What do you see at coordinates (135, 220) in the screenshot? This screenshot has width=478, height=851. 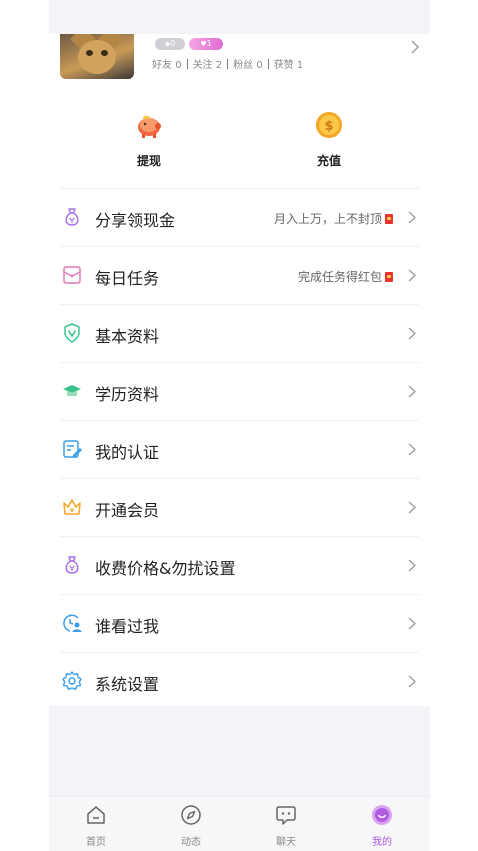 I see `menu-item-label: 分享领现金` at bounding box center [135, 220].